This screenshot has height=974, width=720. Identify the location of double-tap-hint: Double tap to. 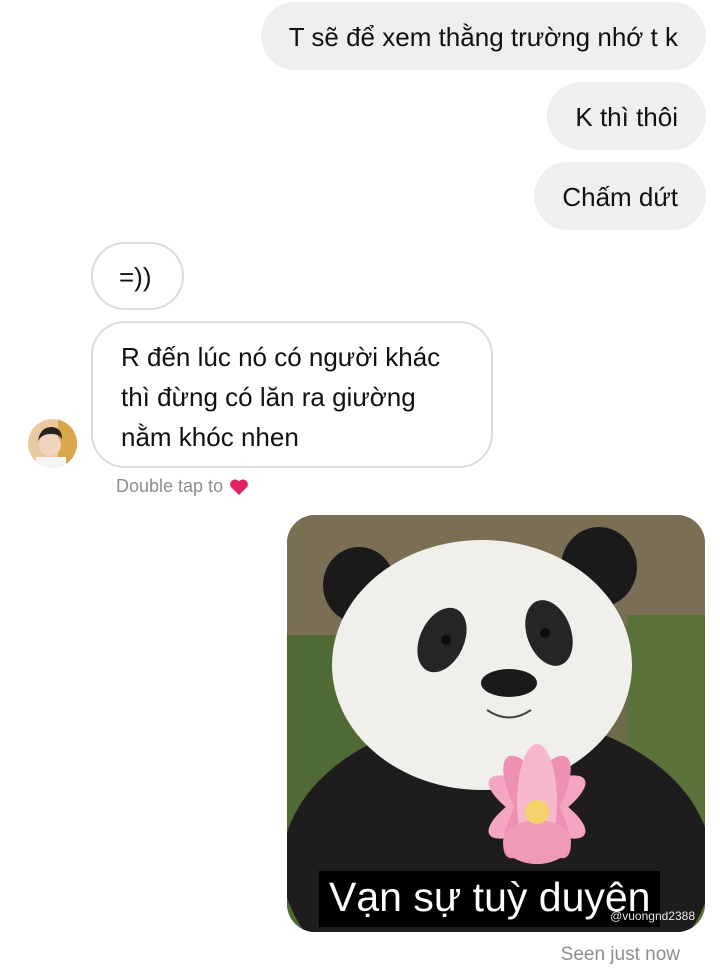
(182, 486).